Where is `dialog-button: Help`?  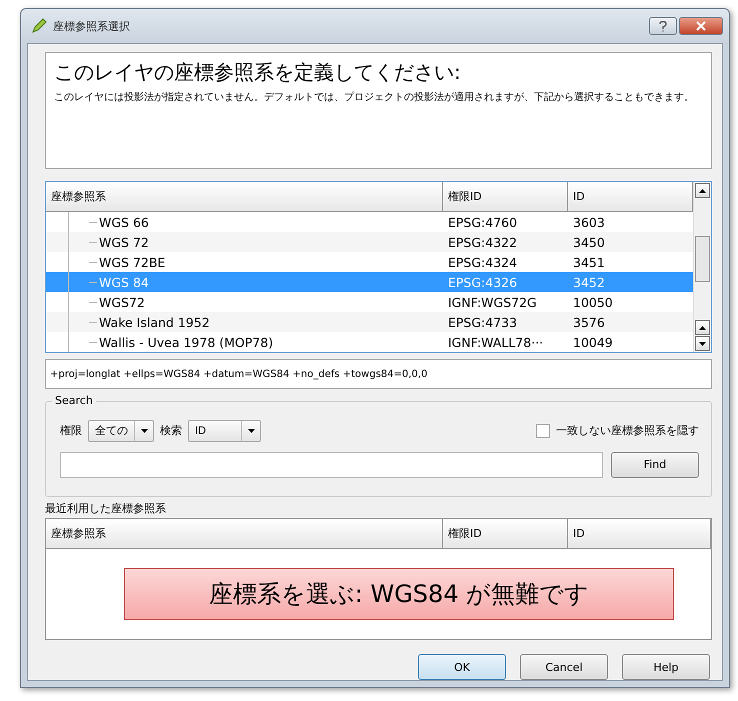
dialog-button: Help is located at coordinates (666, 667).